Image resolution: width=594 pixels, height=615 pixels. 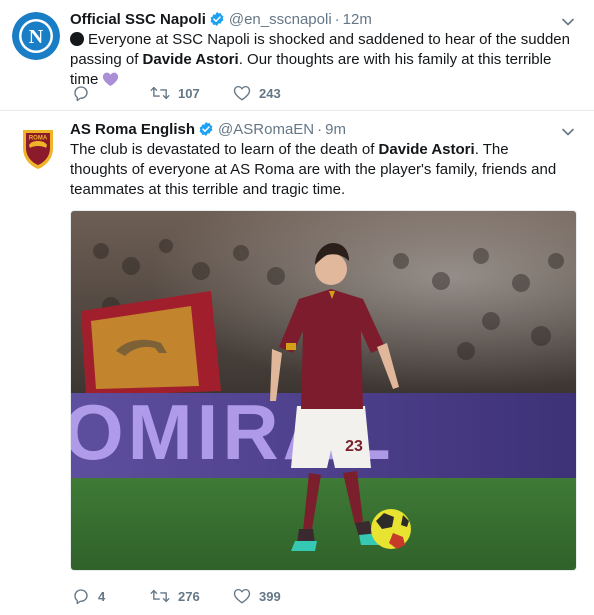 What do you see at coordinates (270, 596) in the screenshot?
I see `like-count: 399` at bounding box center [270, 596].